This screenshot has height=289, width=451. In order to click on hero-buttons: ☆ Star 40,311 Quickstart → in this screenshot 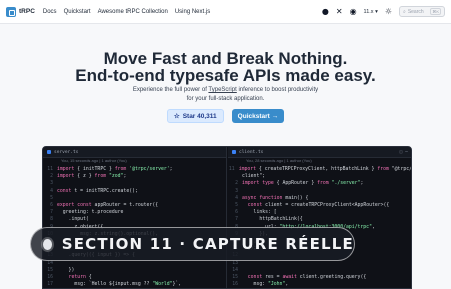, I will do `click(225, 116)`.